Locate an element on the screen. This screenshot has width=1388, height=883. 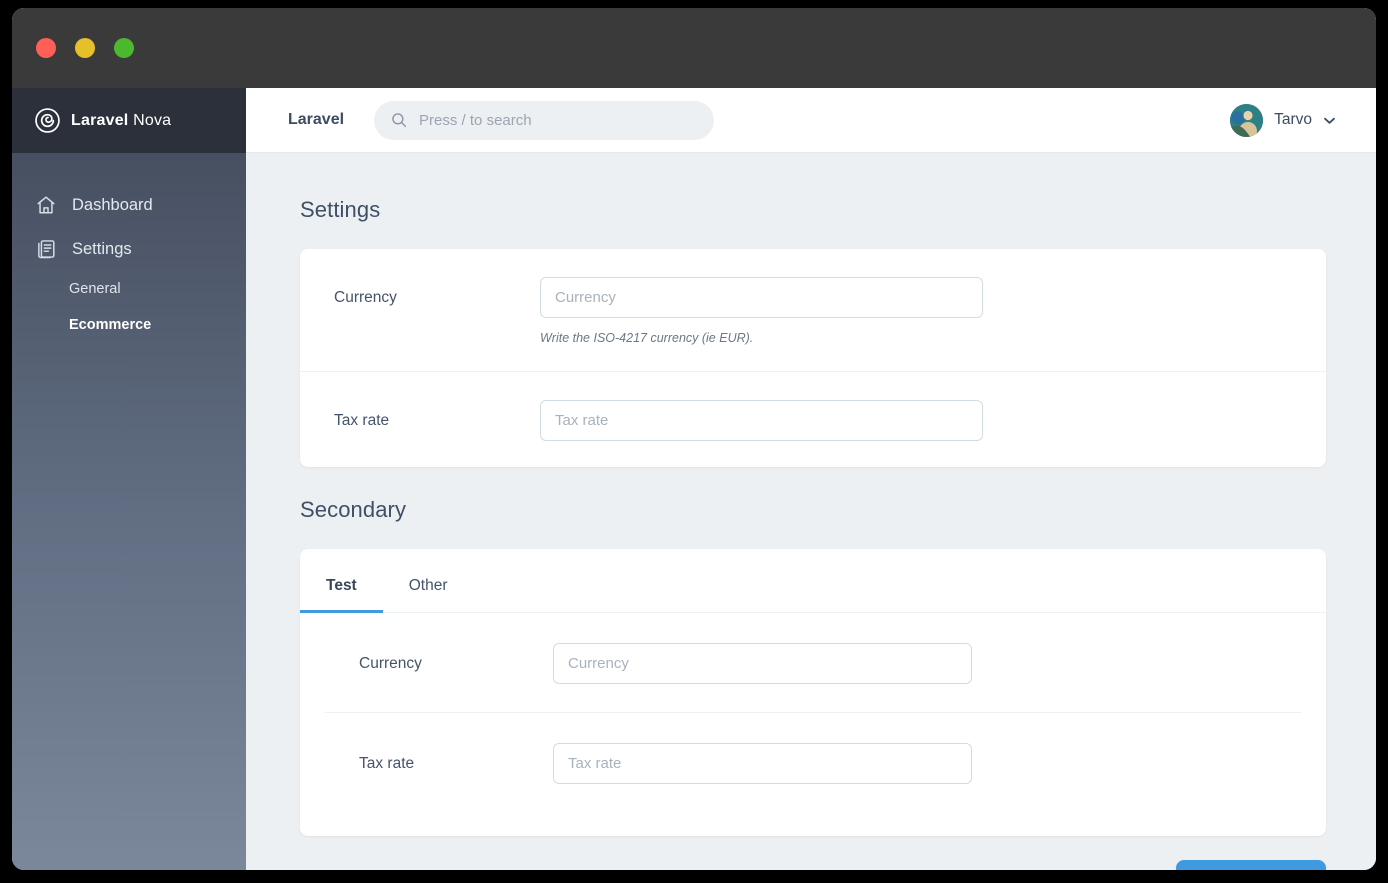
field-label-secondary-currency: Currency is located at coordinates (390, 663).